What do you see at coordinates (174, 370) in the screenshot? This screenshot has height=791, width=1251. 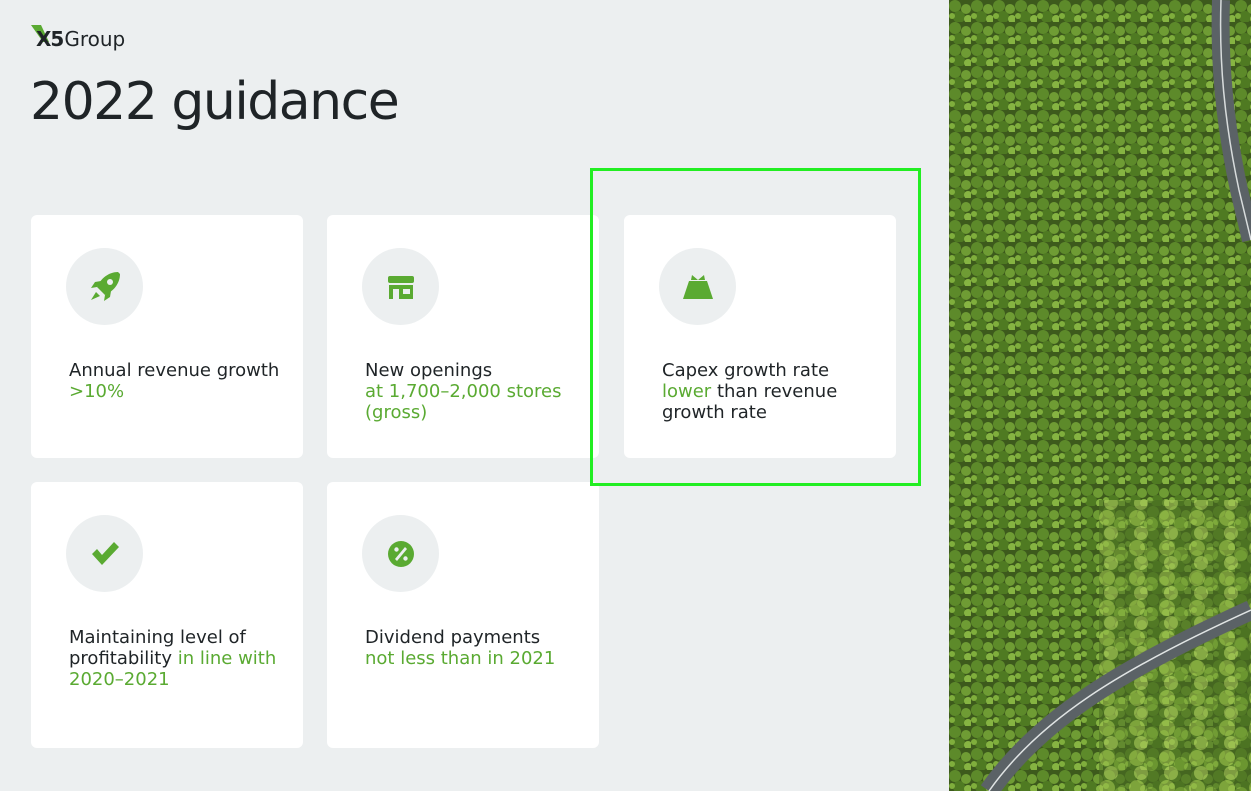 I see `card-text-plain: Annual revenue growth` at bounding box center [174, 370].